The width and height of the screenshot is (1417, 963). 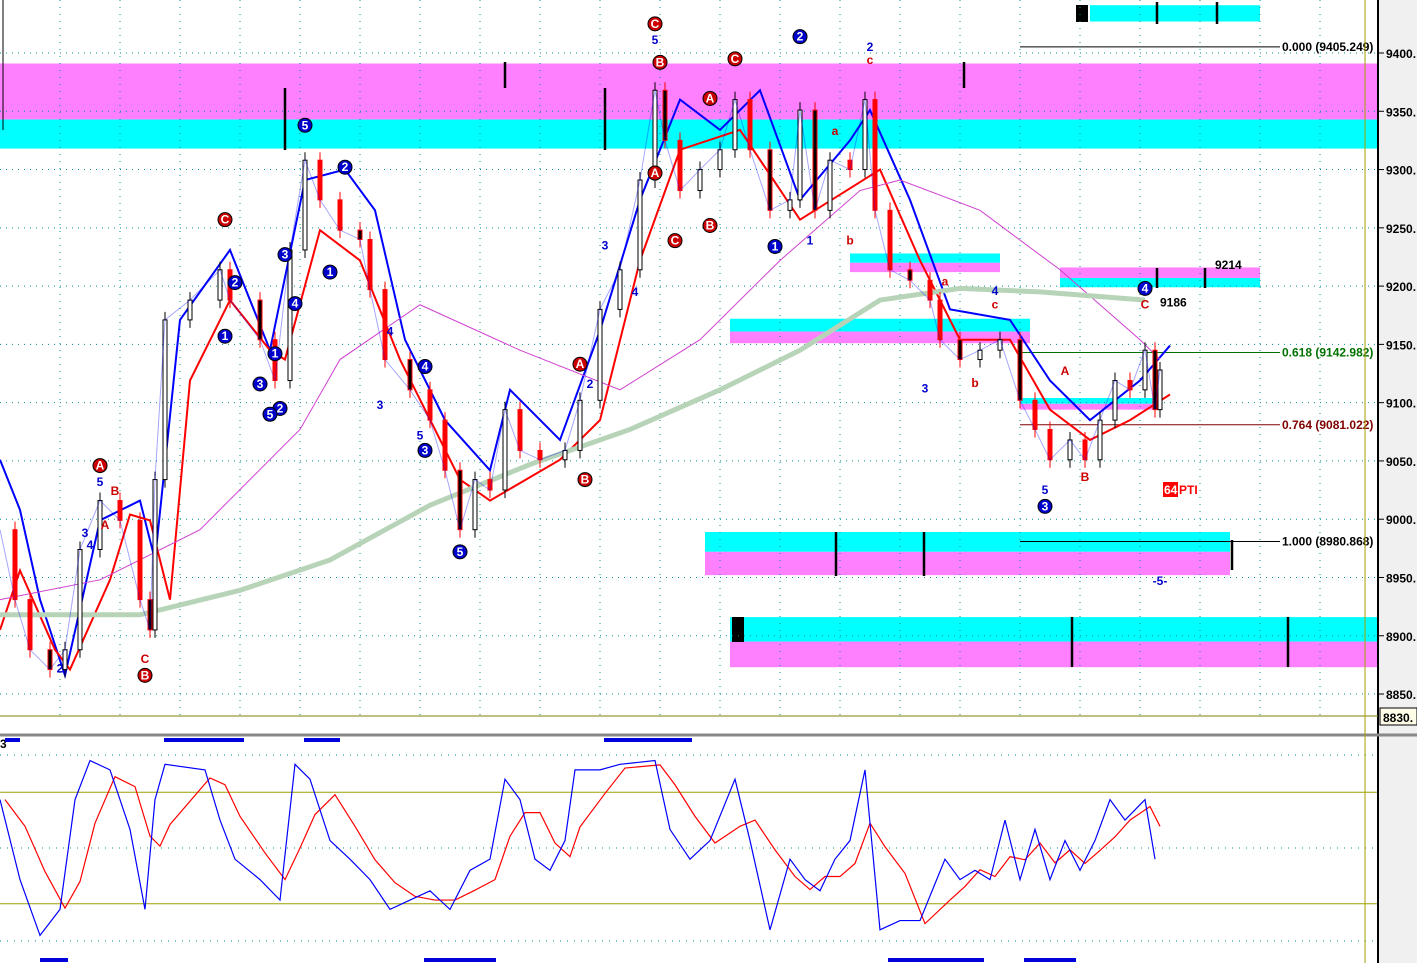 I want to click on axis-background, so click(x=1397, y=481).